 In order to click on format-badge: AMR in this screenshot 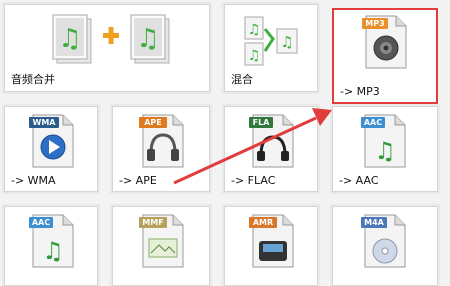, I will do `click(263, 222)`.